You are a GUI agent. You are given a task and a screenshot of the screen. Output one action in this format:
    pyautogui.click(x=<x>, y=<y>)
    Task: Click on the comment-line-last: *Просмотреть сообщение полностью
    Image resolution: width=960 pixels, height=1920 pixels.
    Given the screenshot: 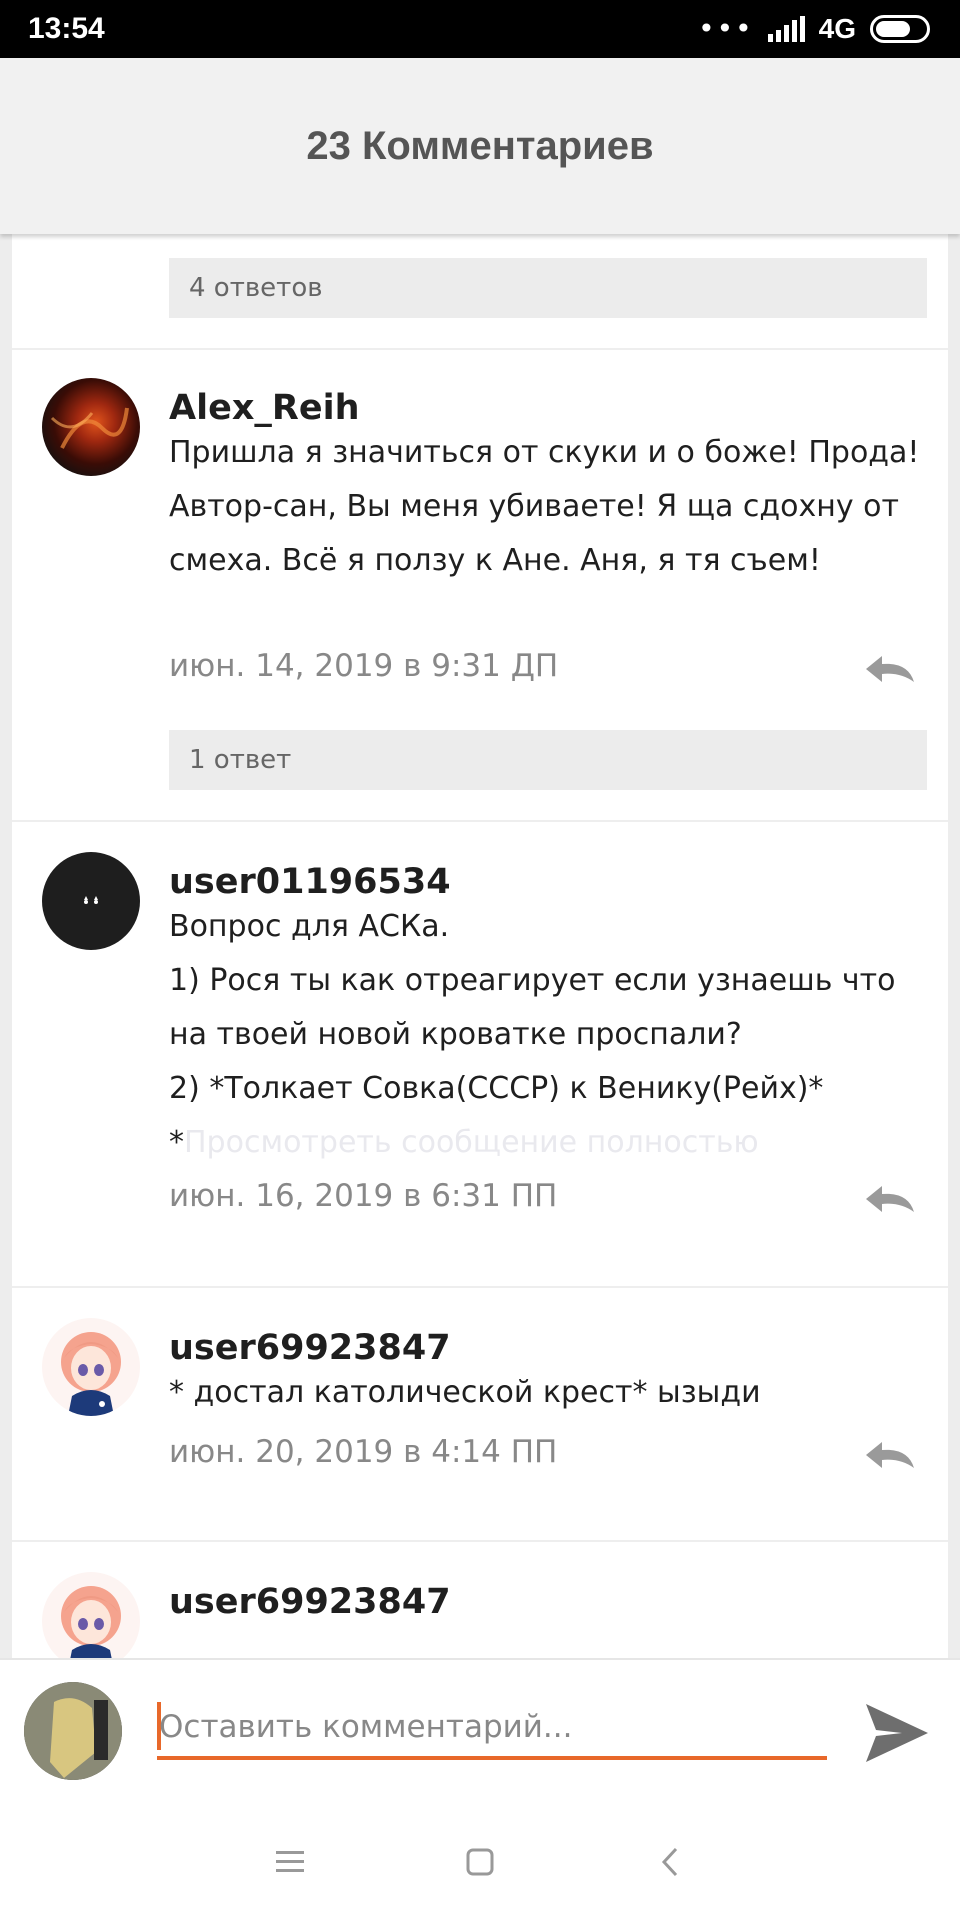 What is the action you would take?
    pyautogui.click(x=549, y=1143)
    